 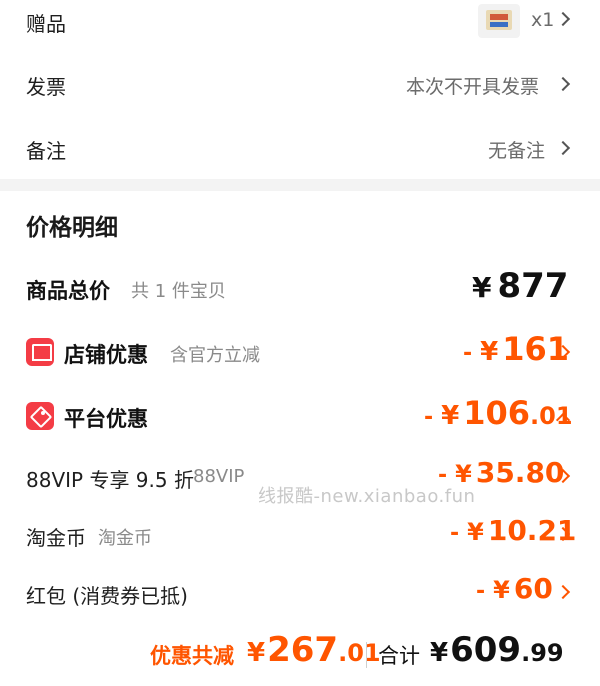 What do you see at coordinates (110, 480) in the screenshot?
I see `vip-discount-label: 88VIP 专享 9.5 折` at bounding box center [110, 480].